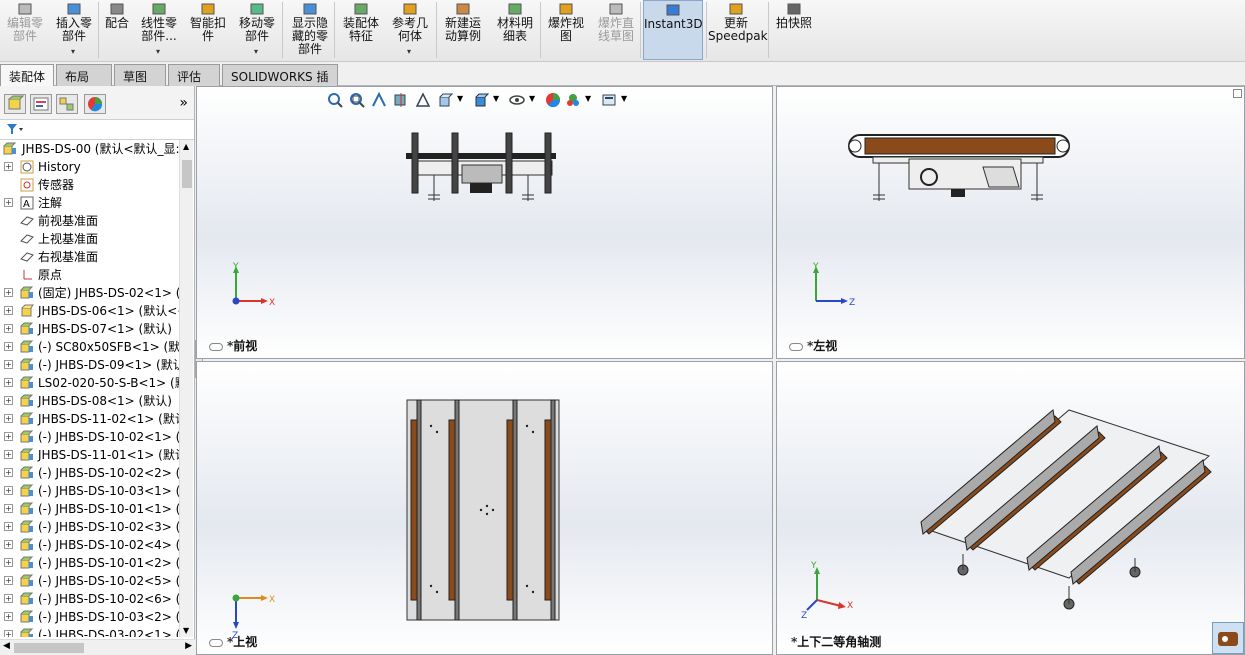 The image size is (1245, 655). I want to click on tree-item: + (固定) JHBS-DS-02<1> (, so click(90, 293).